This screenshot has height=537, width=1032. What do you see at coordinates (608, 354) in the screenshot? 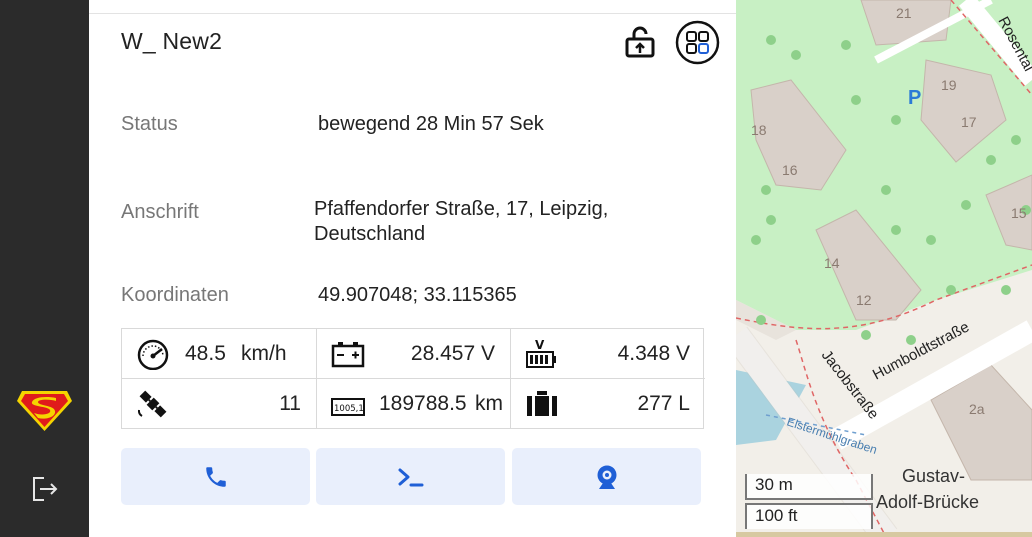
I see `voltage-cell: V 4.348 V` at bounding box center [608, 354].